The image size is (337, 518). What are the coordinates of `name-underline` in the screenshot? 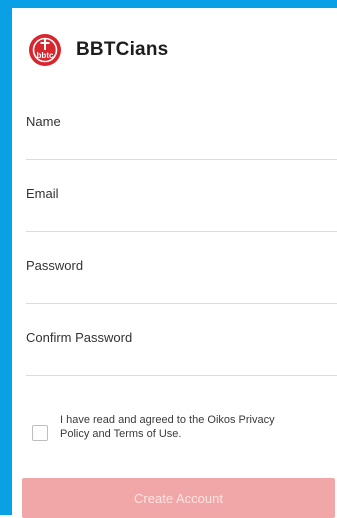 It's located at (181, 159).